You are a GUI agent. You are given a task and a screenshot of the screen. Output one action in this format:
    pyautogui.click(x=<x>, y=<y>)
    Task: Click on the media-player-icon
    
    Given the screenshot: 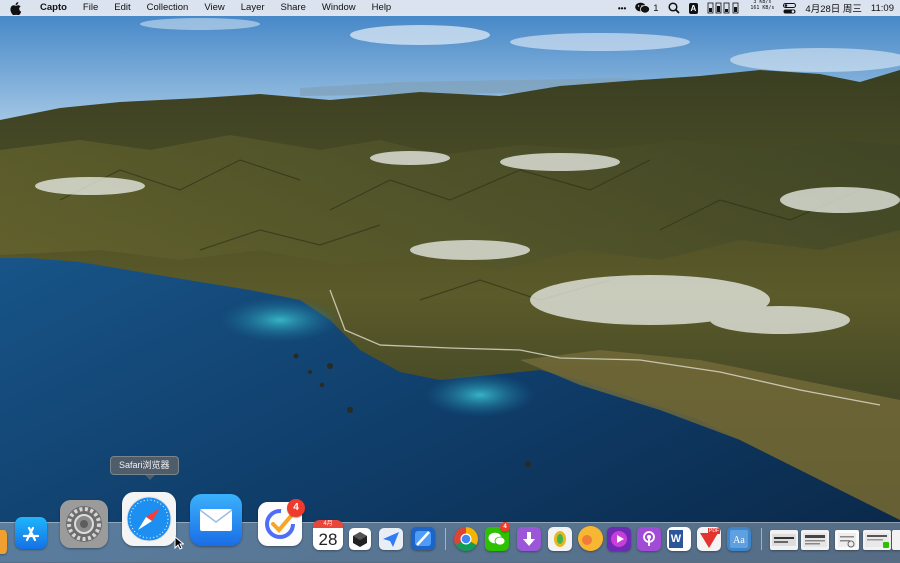 What is the action you would take?
    pyautogui.click(x=619, y=539)
    